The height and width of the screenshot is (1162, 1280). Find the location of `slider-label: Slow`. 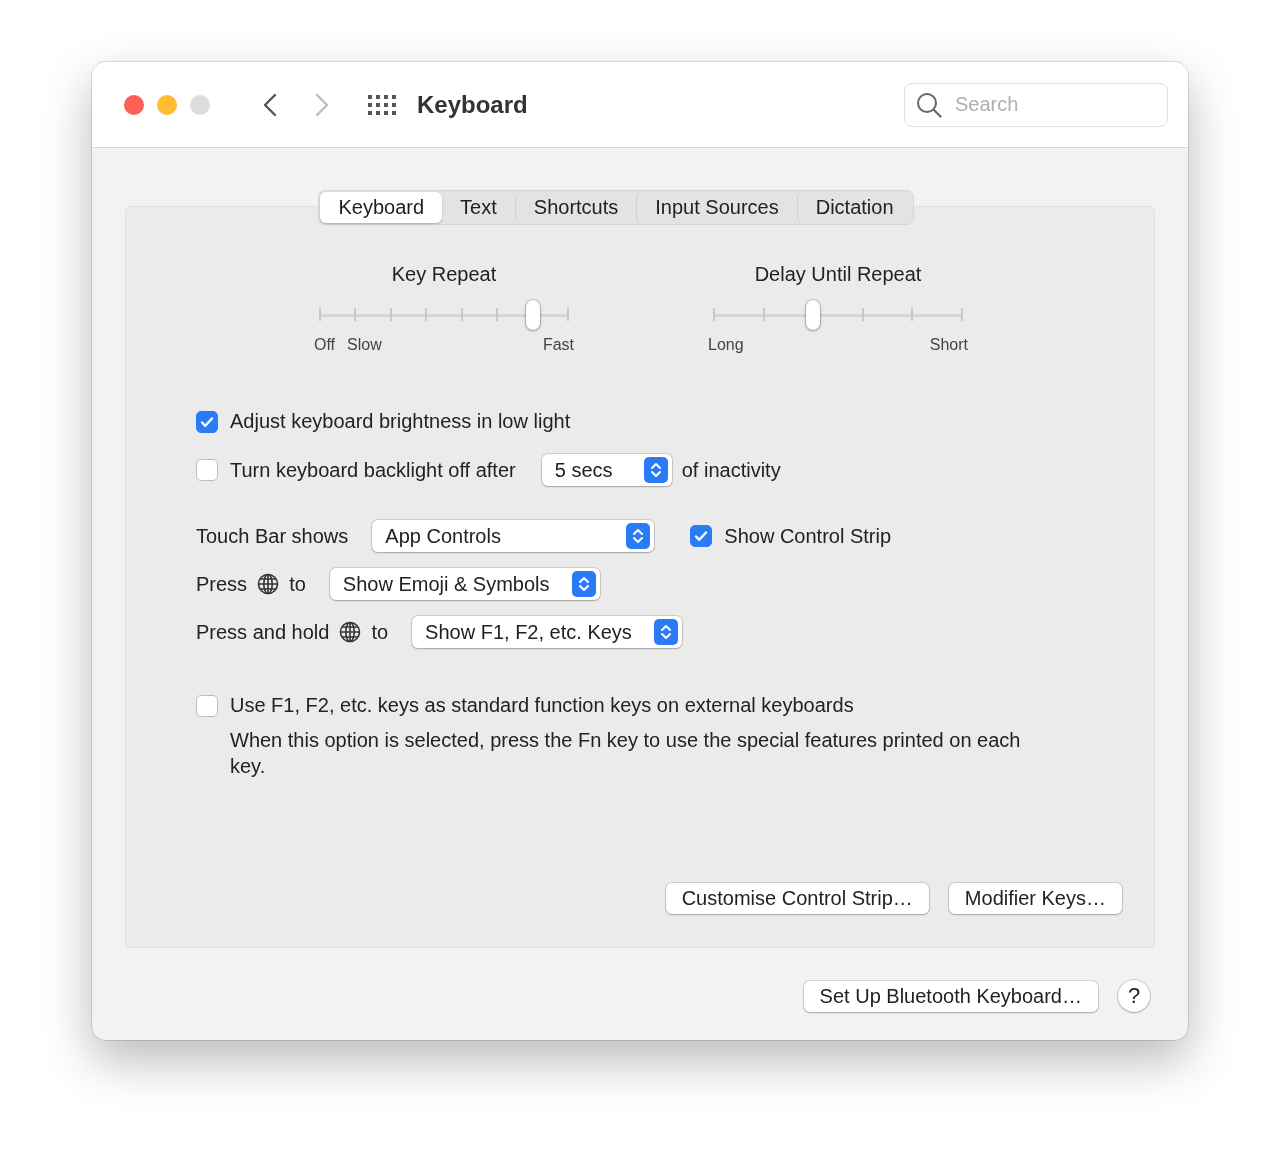

slider-label: Slow is located at coordinates (364, 345).